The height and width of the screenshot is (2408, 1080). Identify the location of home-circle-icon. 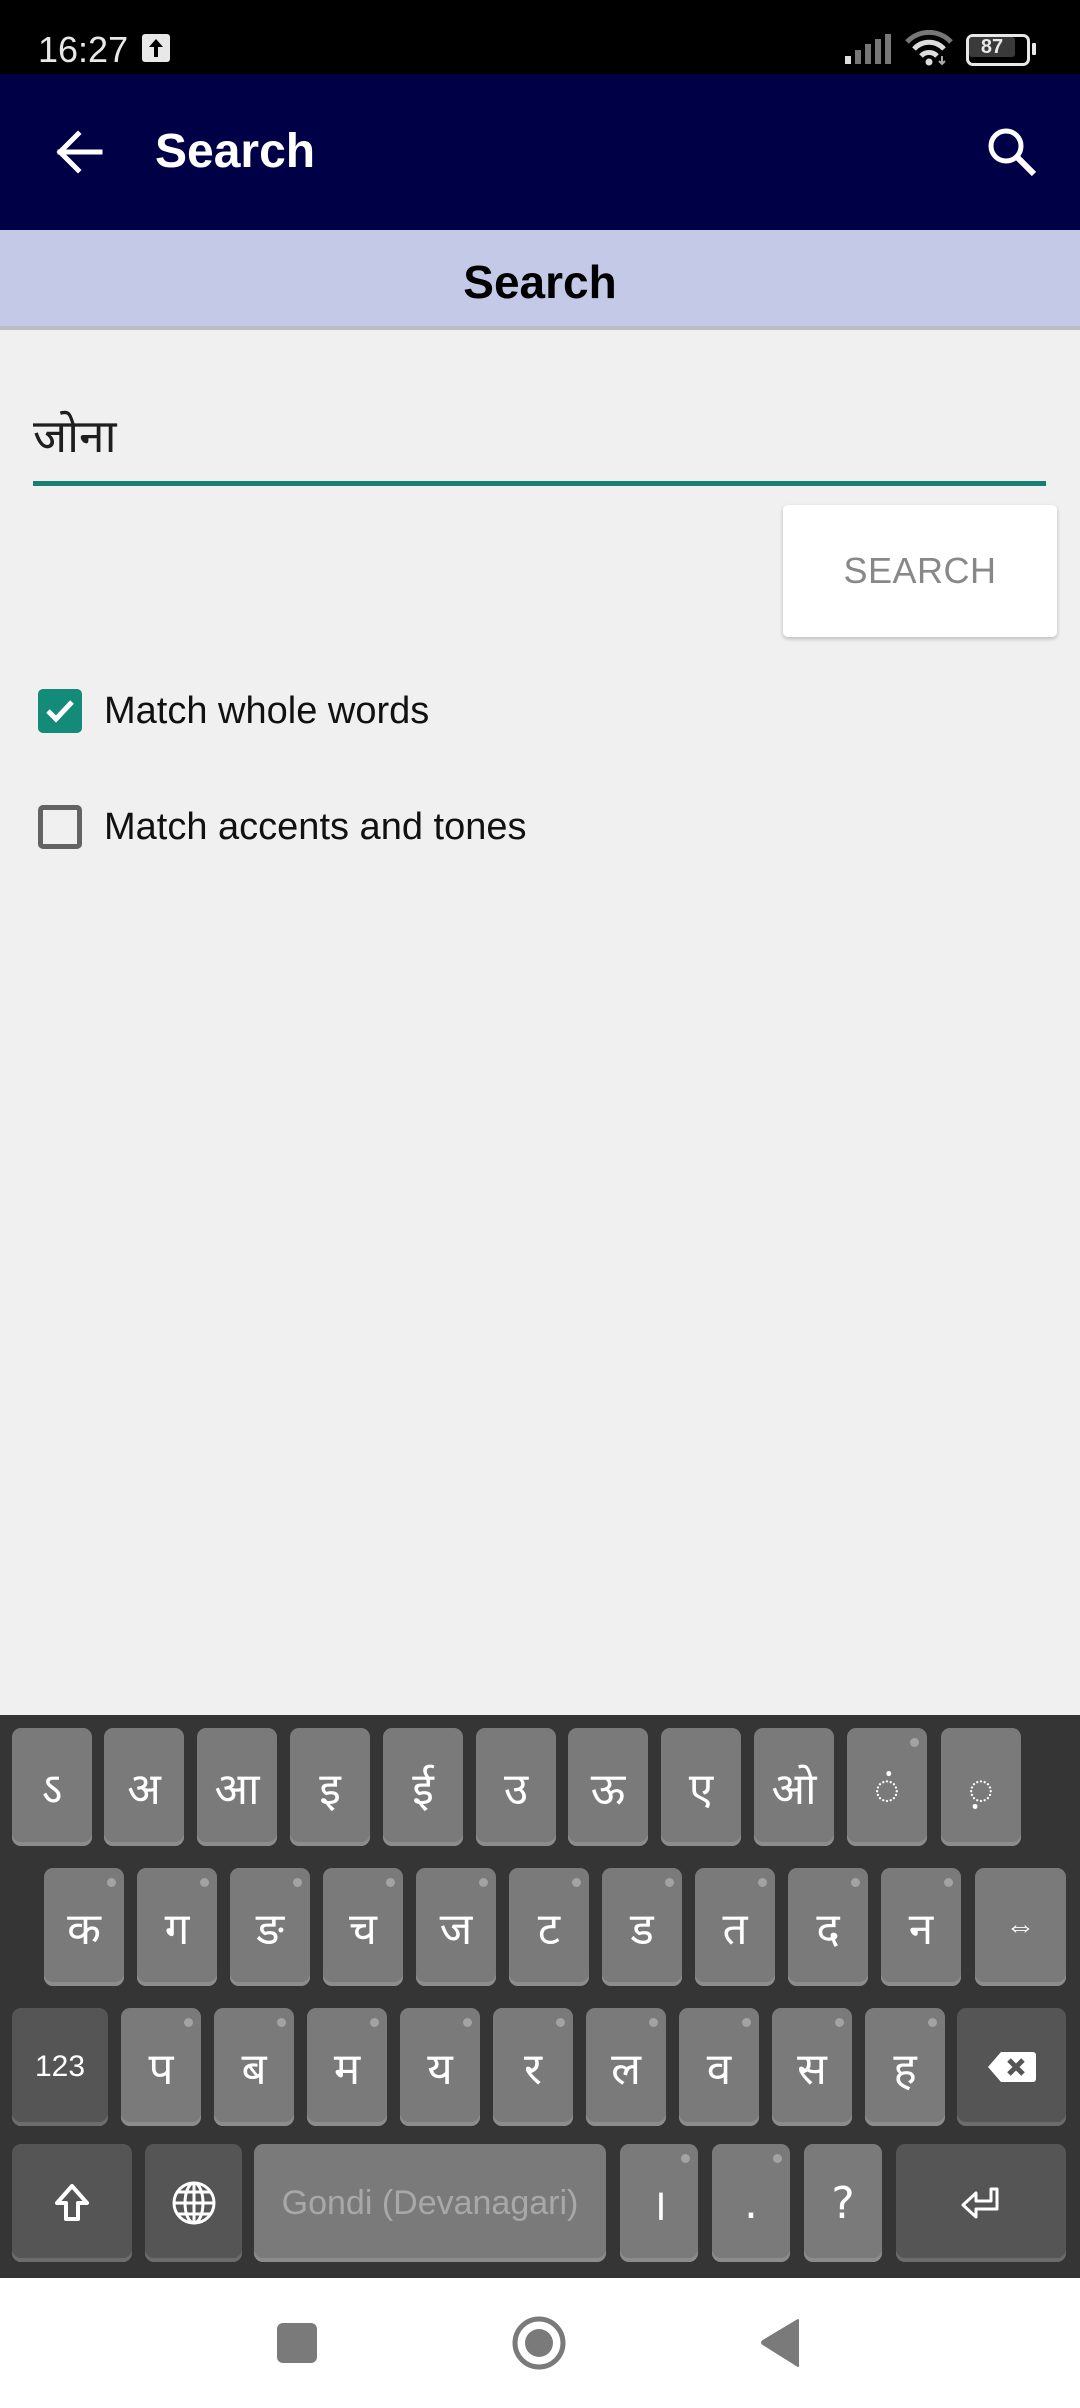
(539, 2343).